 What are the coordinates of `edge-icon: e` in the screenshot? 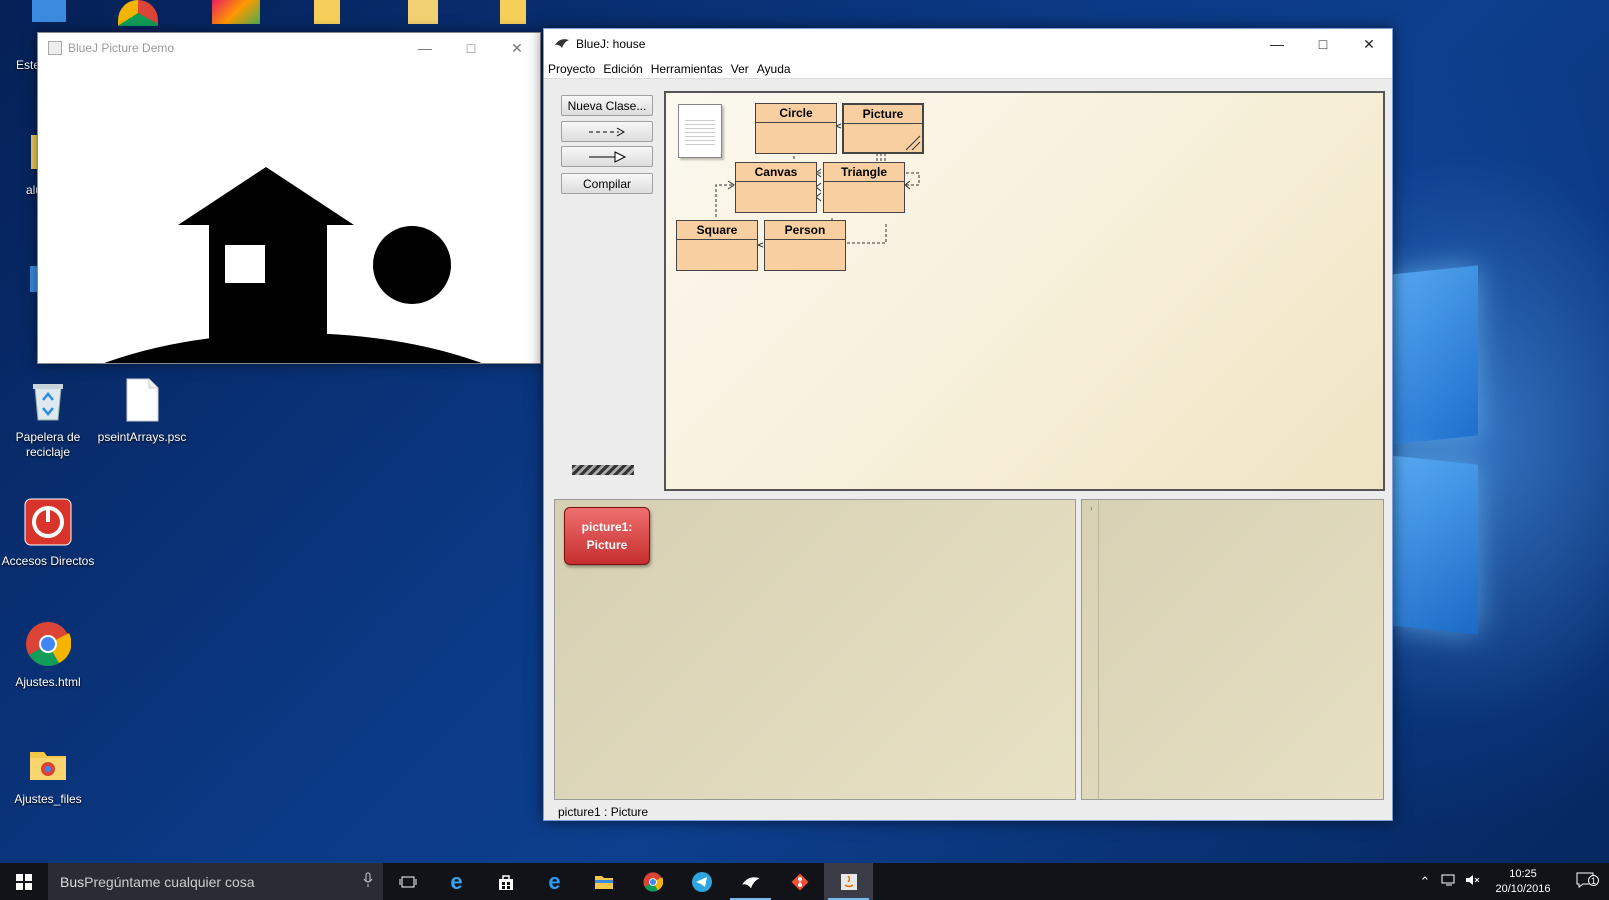 It's located at (456, 881).